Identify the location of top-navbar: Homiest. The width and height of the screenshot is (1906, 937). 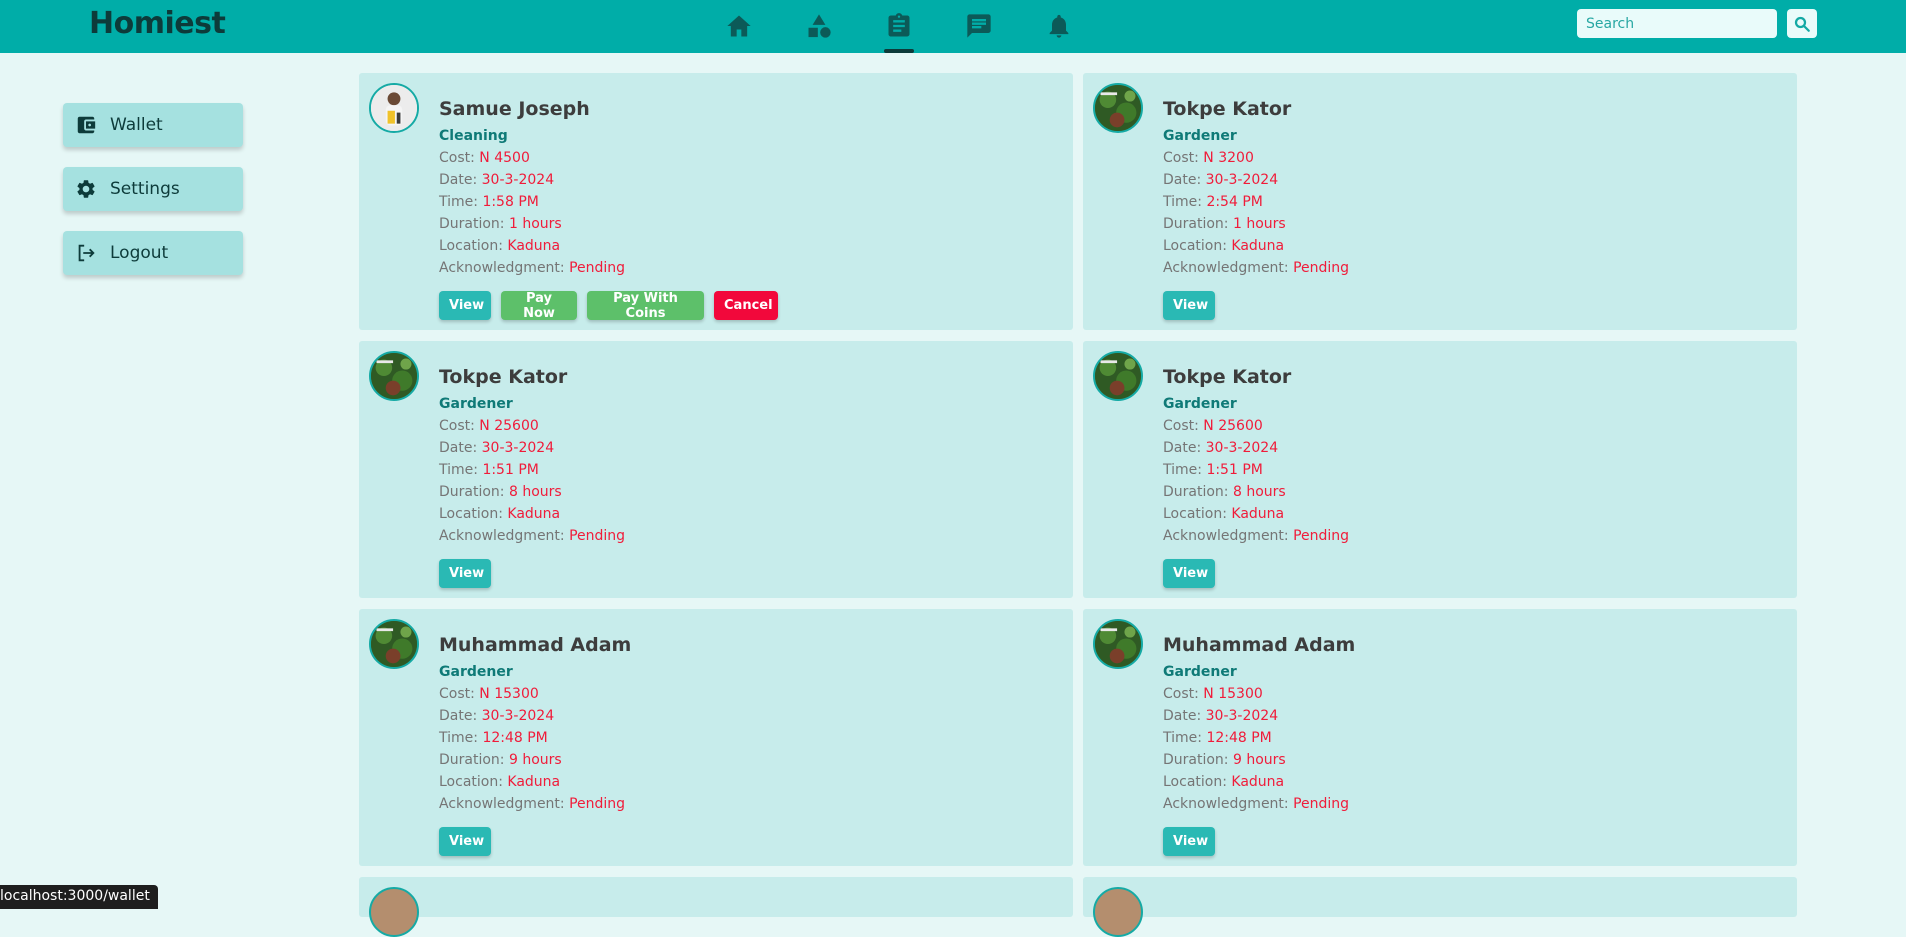
(953, 26).